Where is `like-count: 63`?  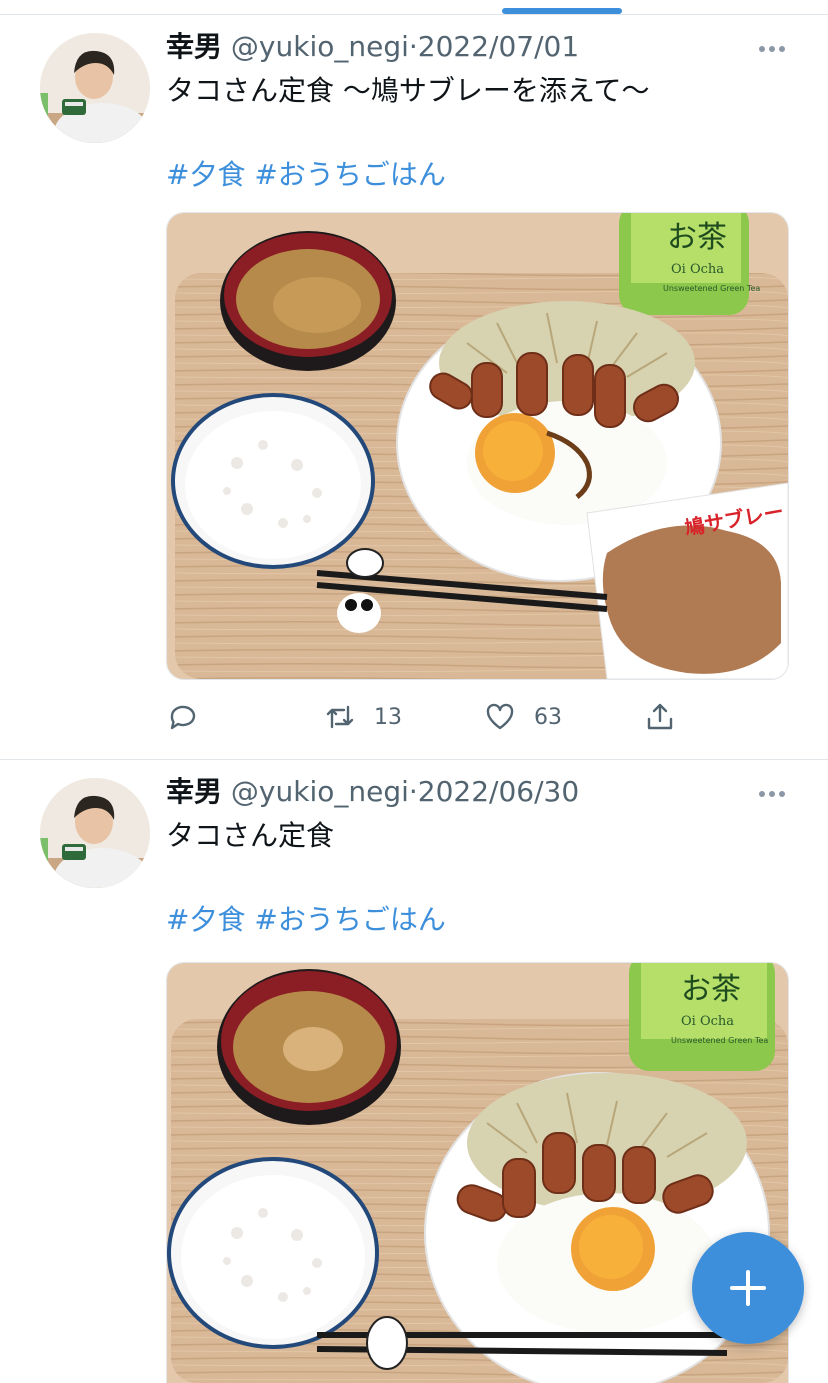
like-count: 63 is located at coordinates (548, 717).